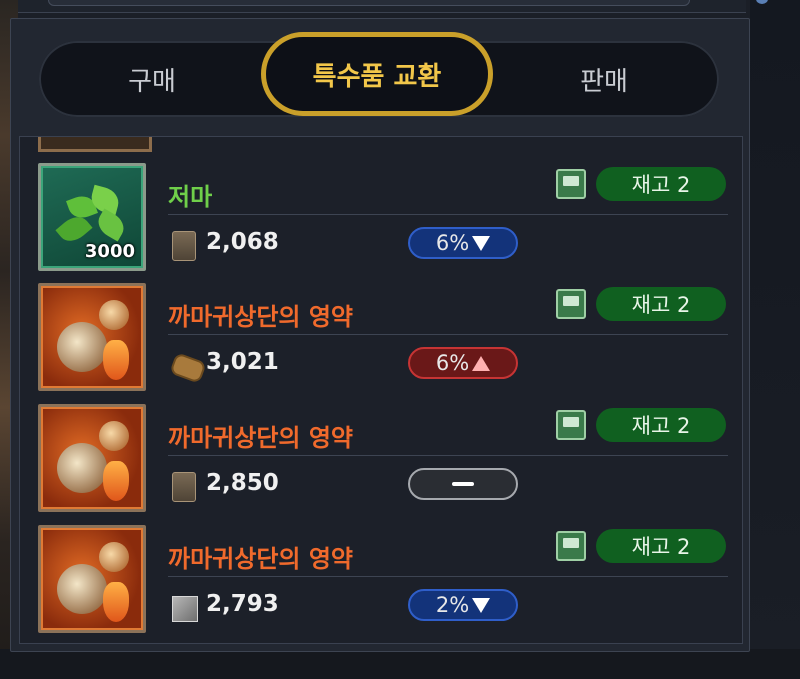  Describe the element at coordinates (452, 605) in the screenshot. I see `price-change-value: 2%` at that location.